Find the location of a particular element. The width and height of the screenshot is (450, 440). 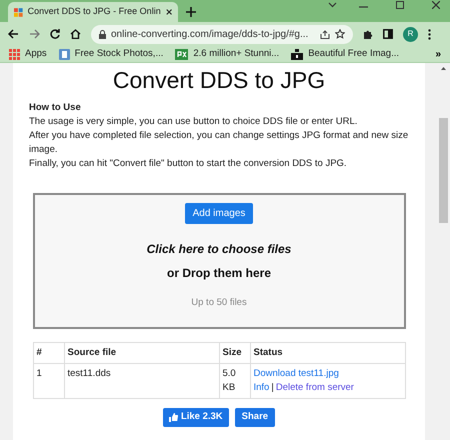

like-button: Like 2.3K is located at coordinates (195, 417).